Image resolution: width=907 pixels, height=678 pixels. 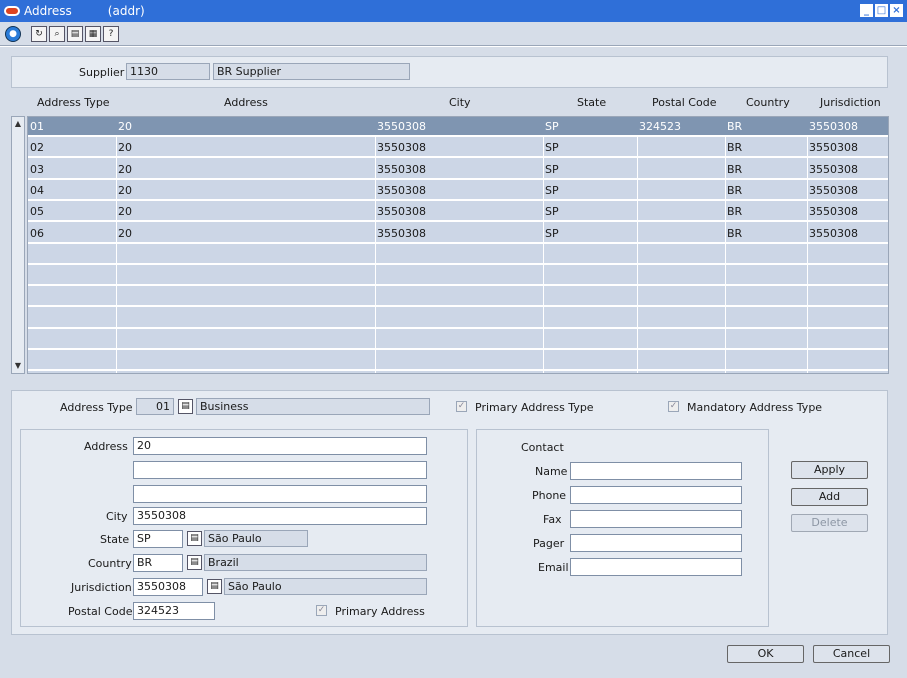 What do you see at coordinates (106, 446) in the screenshot?
I see `address-label: Address` at bounding box center [106, 446].